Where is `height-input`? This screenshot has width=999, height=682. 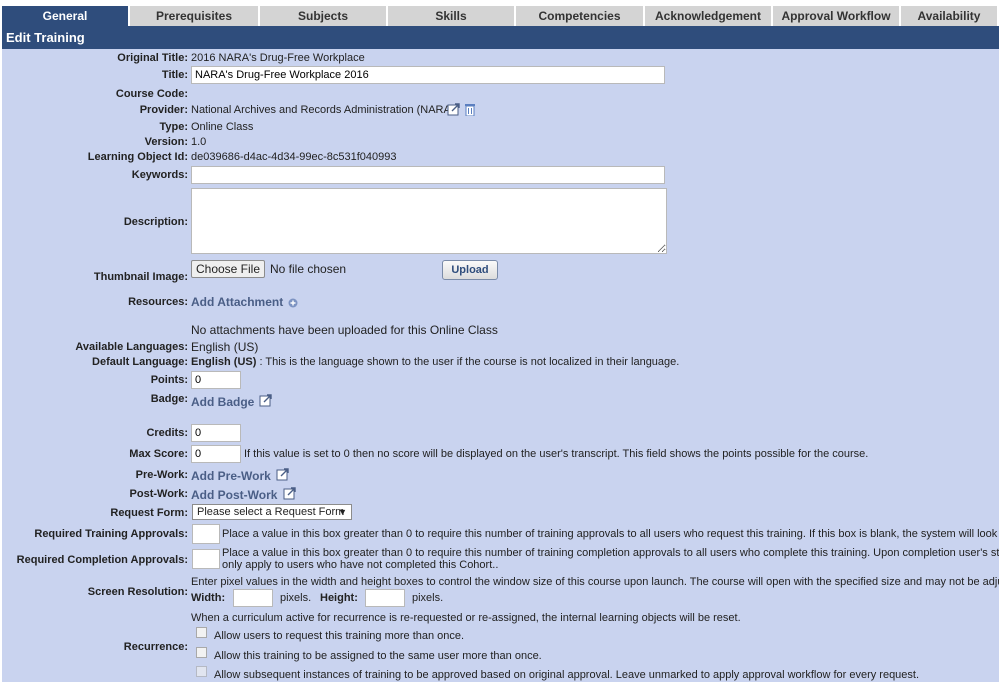
height-input is located at coordinates (385, 598).